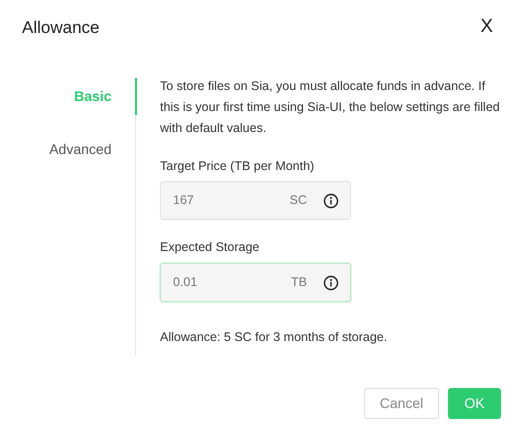 The image size is (515, 427). Describe the element at coordinates (274, 337) in the screenshot. I see `allowance-summary: Allowance: 5 SC for 3 months of storage.` at that location.